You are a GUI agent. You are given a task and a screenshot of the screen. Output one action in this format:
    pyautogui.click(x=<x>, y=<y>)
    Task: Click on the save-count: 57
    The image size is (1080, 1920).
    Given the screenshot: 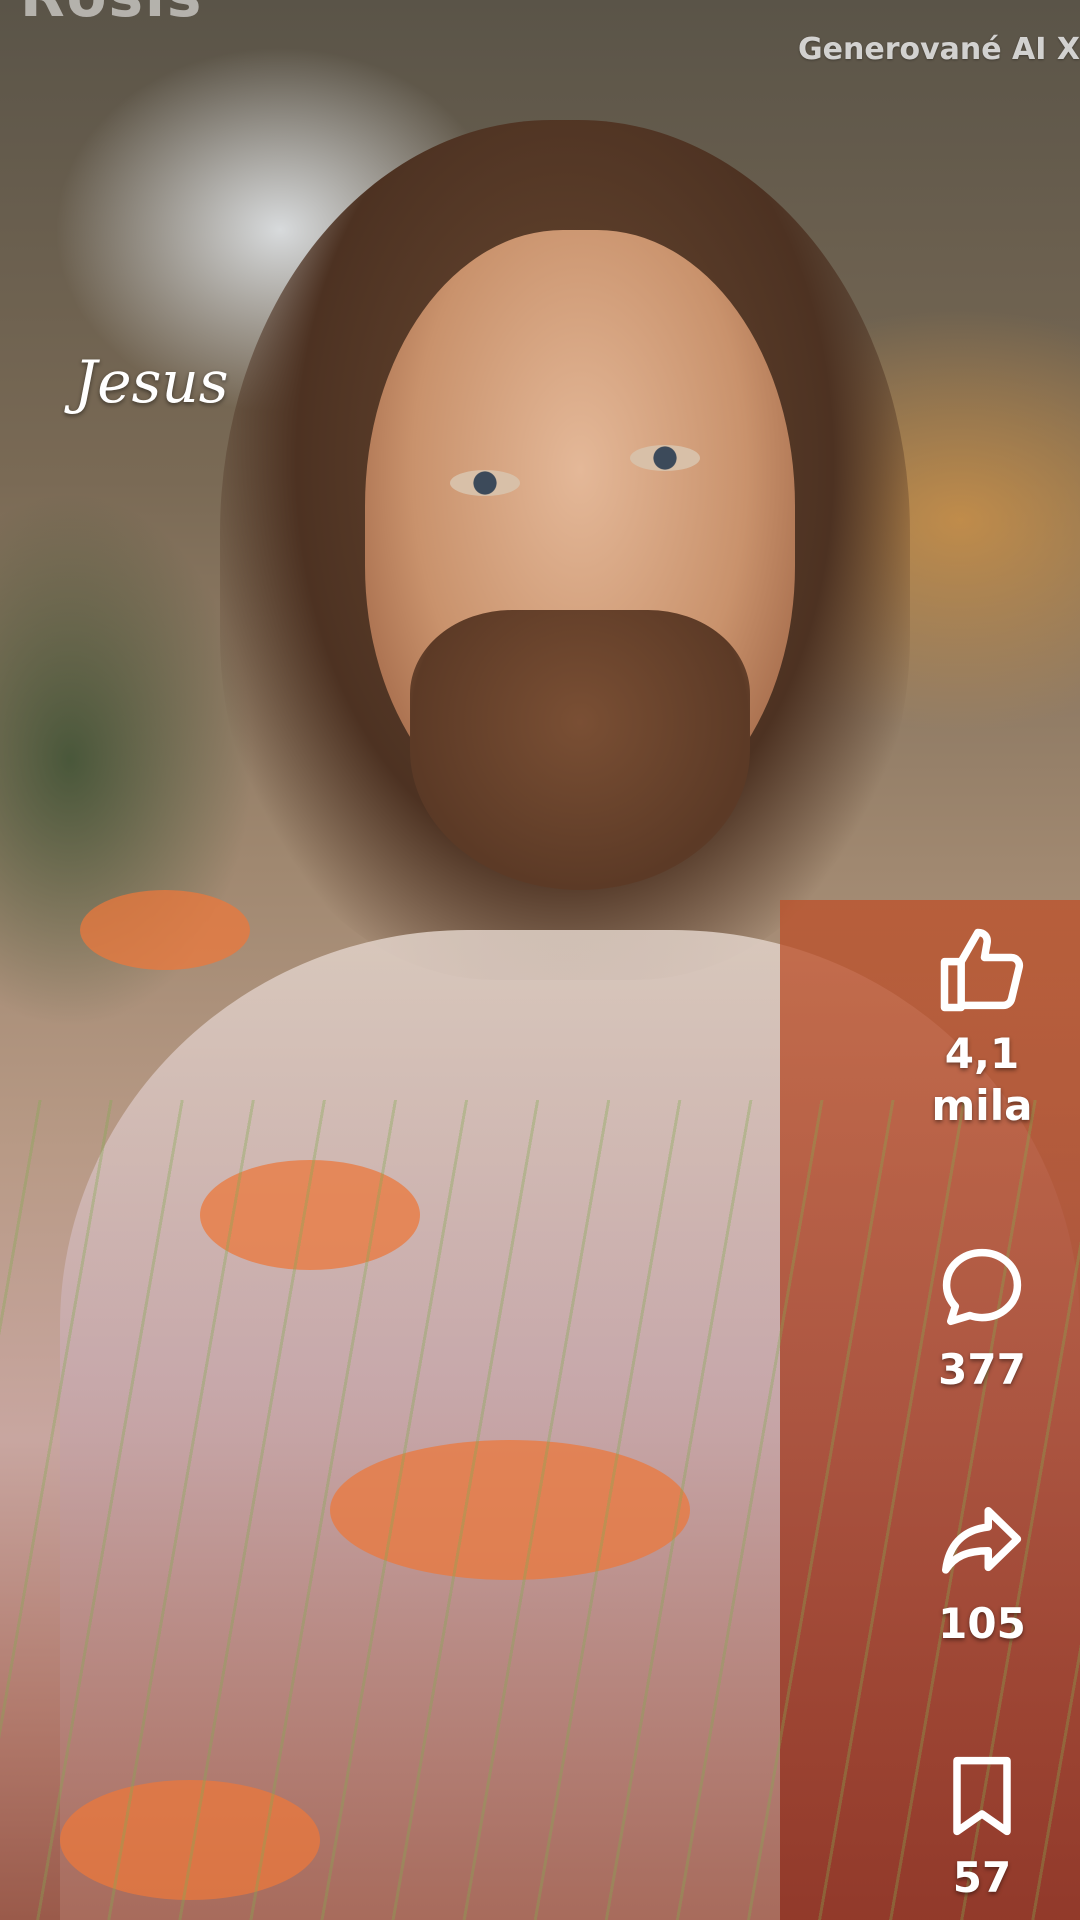 What is the action you would take?
    pyautogui.click(x=982, y=1877)
    